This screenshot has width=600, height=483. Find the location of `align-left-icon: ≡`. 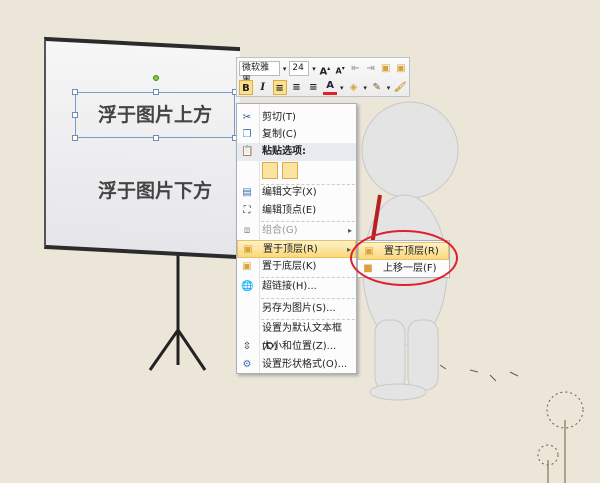

align-left-icon: ≡ is located at coordinates (279, 87).